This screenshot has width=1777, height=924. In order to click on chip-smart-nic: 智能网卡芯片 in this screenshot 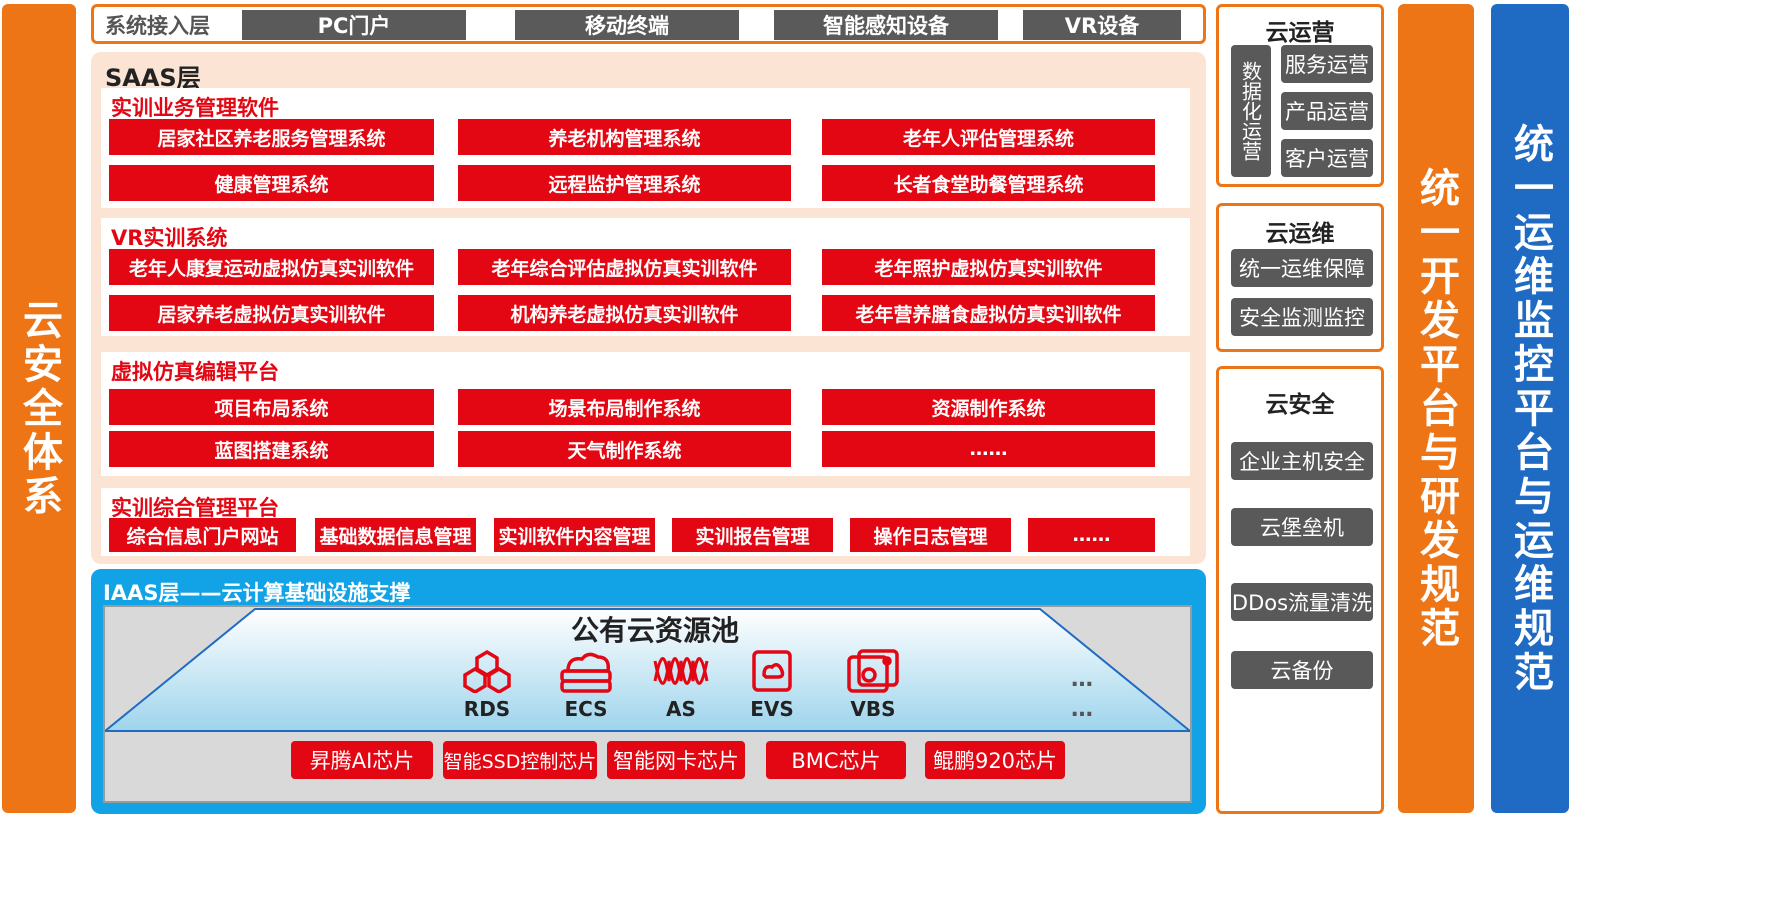, I will do `click(676, 760)`.